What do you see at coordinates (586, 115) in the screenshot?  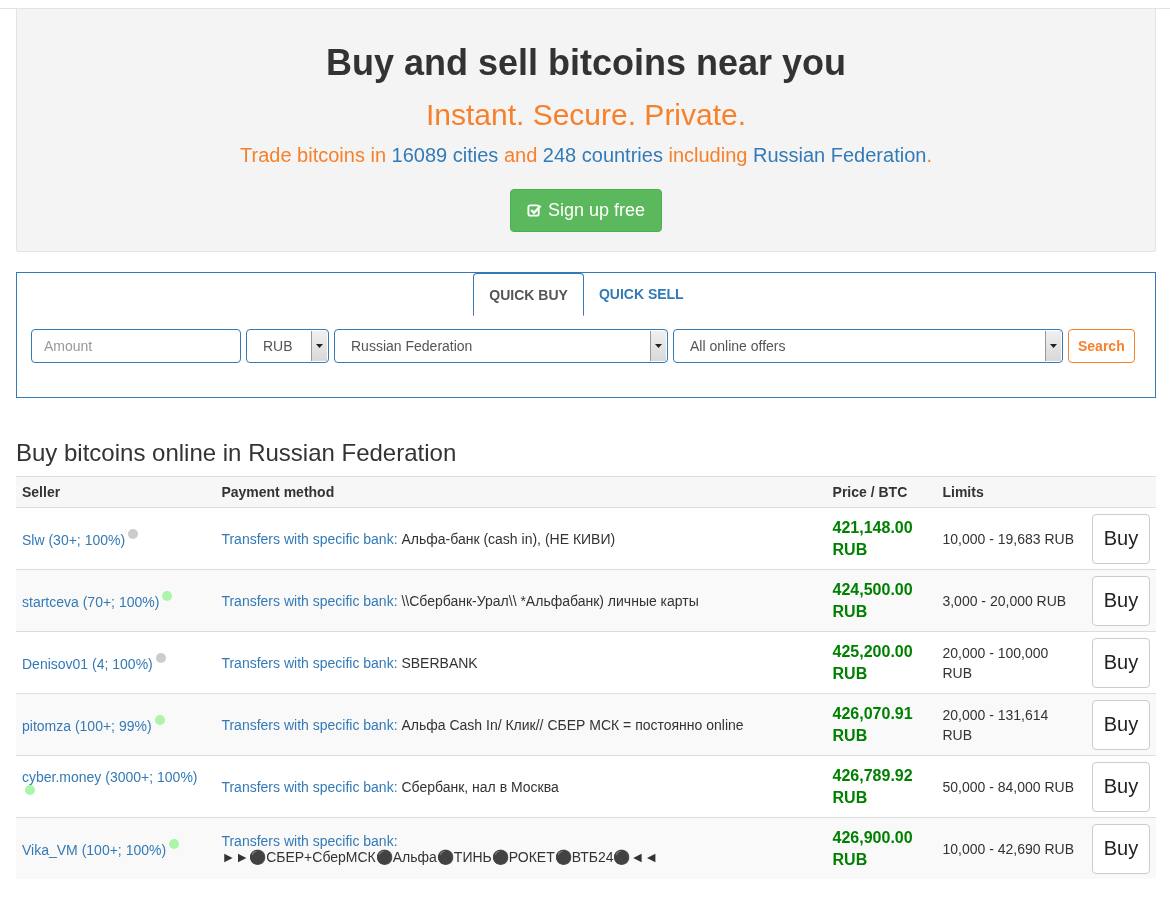 I see `hero-subtitle: Instant. Secure. Private.` at bounding box center [586, 115].